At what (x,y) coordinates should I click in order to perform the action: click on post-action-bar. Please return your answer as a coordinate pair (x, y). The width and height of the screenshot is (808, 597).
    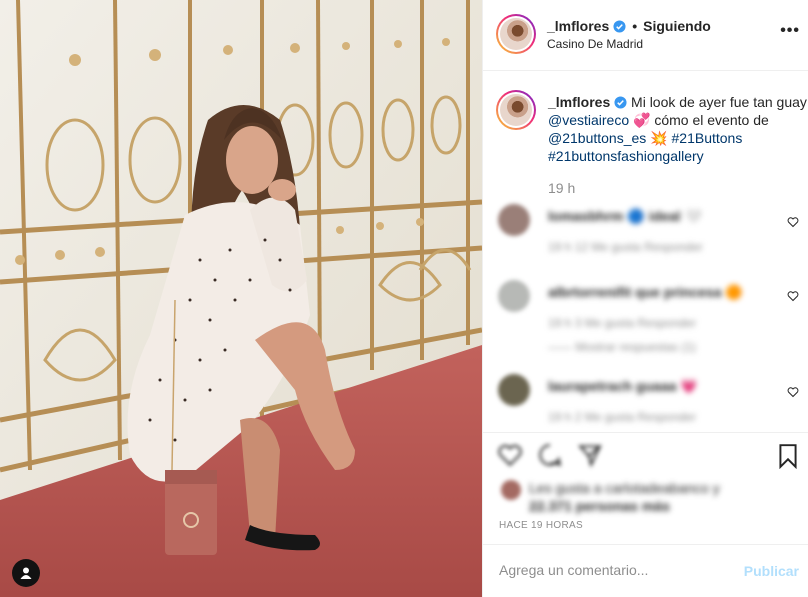
    Looking at the image, I should click on (645, 454).